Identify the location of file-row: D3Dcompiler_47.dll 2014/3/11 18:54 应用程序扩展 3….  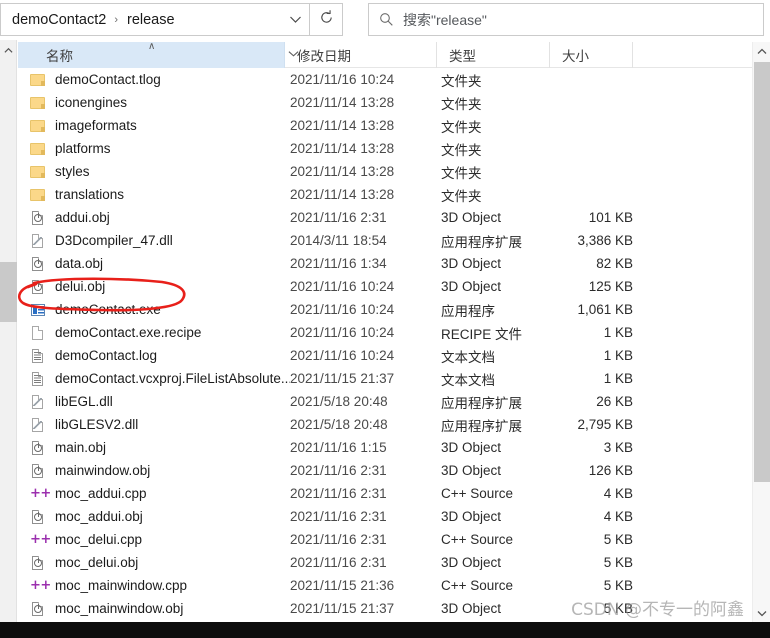
(385, 240).